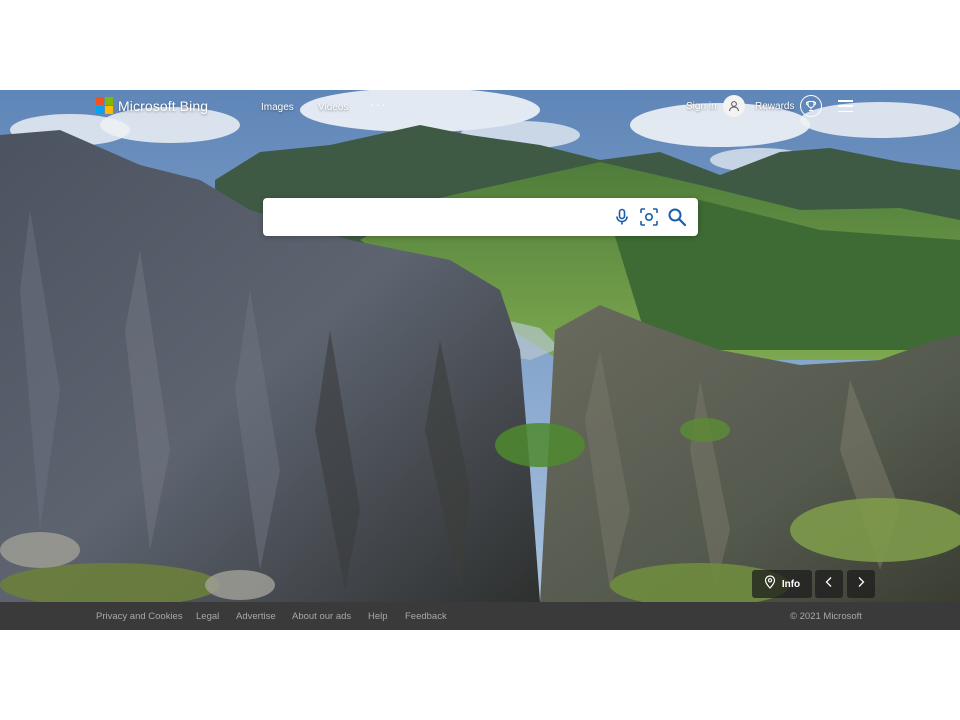  Describe the element at coordinates (701, 106) in the screenshot. I see `sign-in-label: Sign in` at that location.